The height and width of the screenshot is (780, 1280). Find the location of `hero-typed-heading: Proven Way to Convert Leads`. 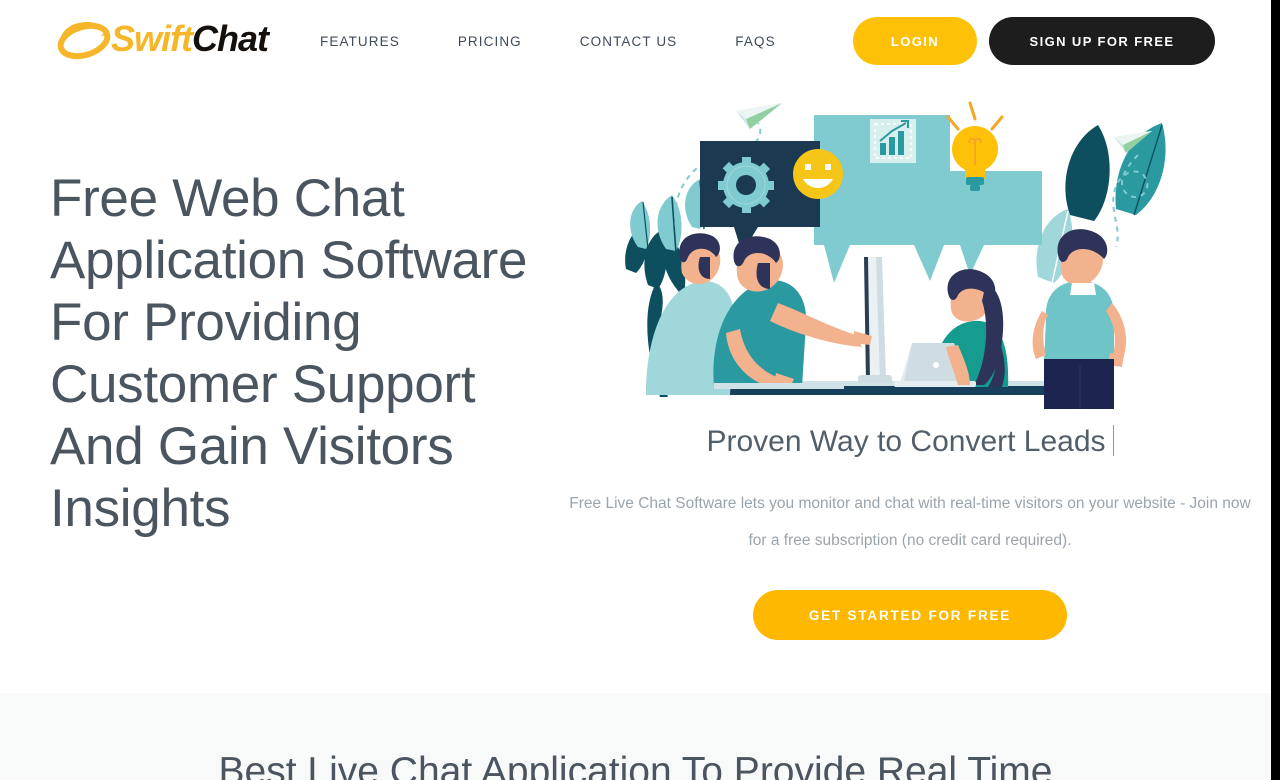

hero-typed-heading: Proven Way to Convert Leads is located at coordinates (910, 442).